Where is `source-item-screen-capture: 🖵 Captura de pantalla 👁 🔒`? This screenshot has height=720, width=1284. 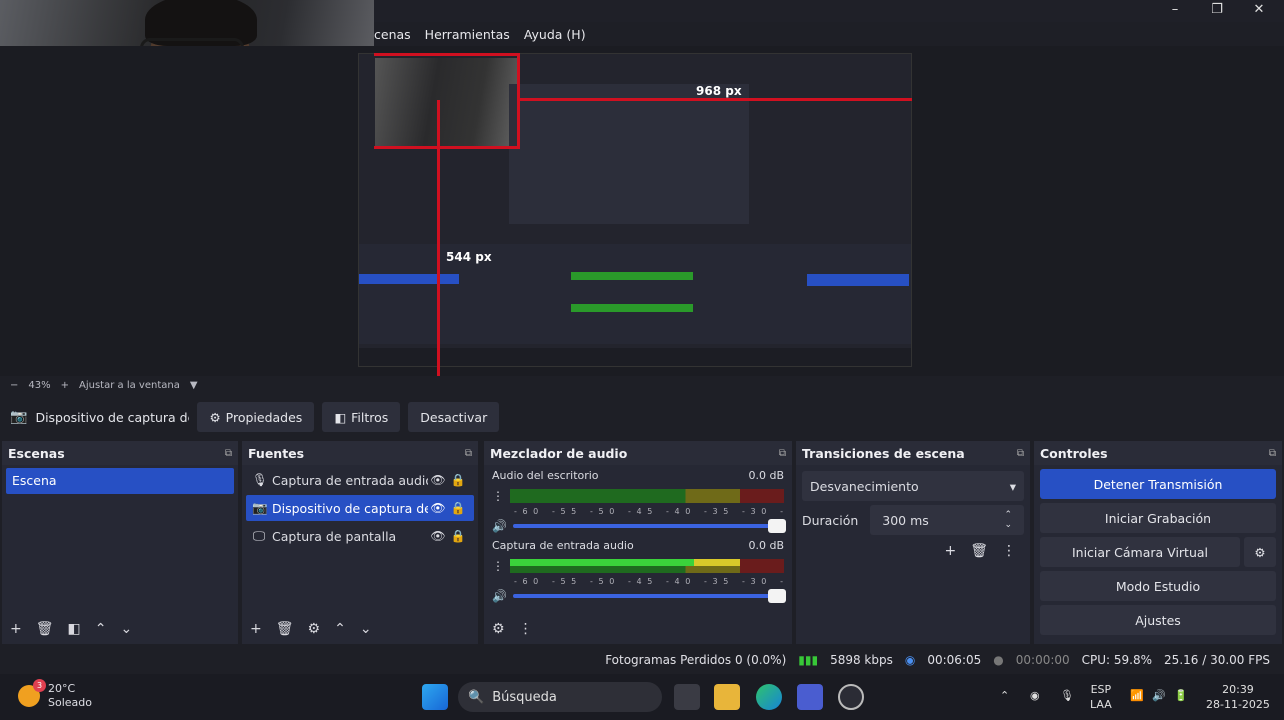 source-item-screen-capture: 🖵 Captura de pantalla 👁 🔒 is located at coordinates (360, 536).